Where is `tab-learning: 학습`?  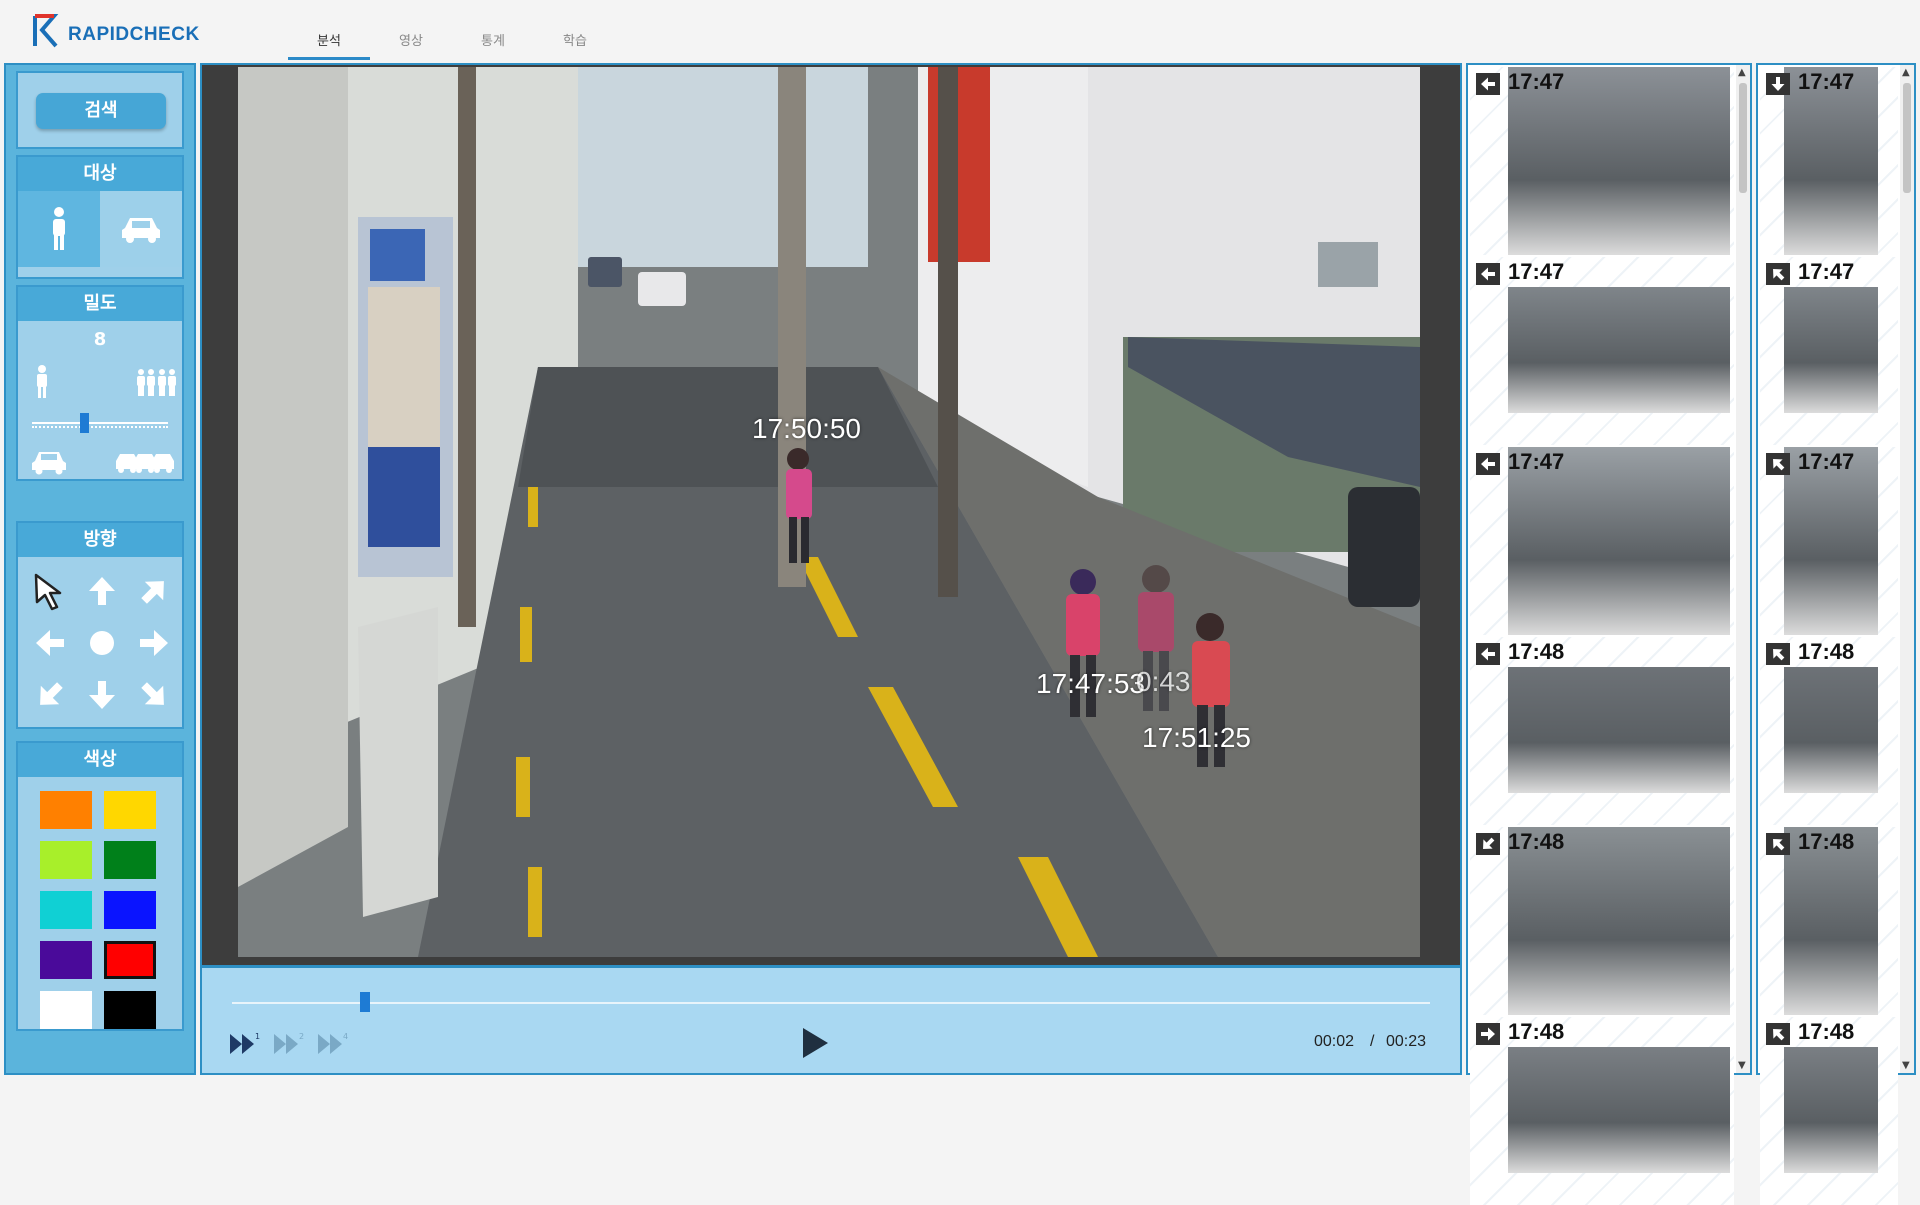
tab-learning: 학습 is located at coordinates (575, 45).